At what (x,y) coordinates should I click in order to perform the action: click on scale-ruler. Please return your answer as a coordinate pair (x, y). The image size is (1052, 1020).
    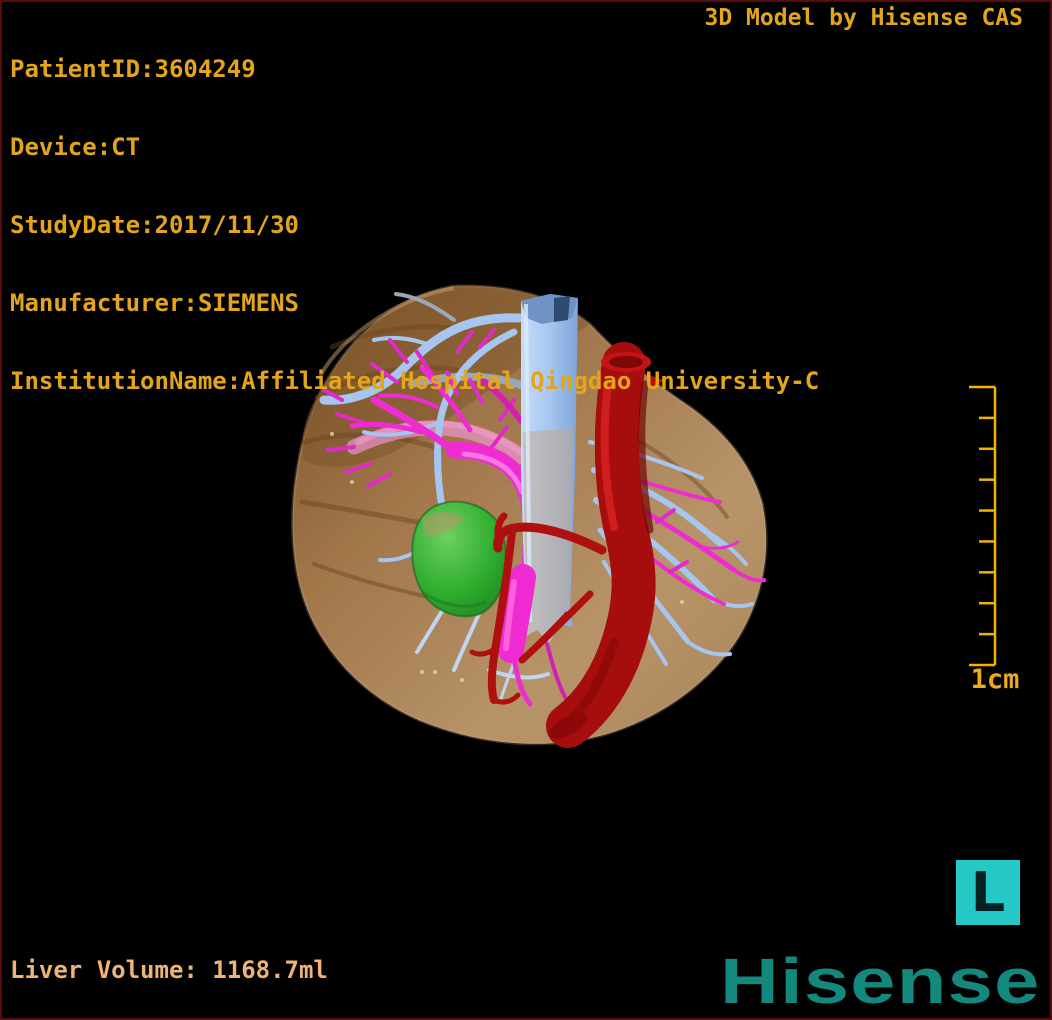
    Looking at the image, I should click on (983, 526).